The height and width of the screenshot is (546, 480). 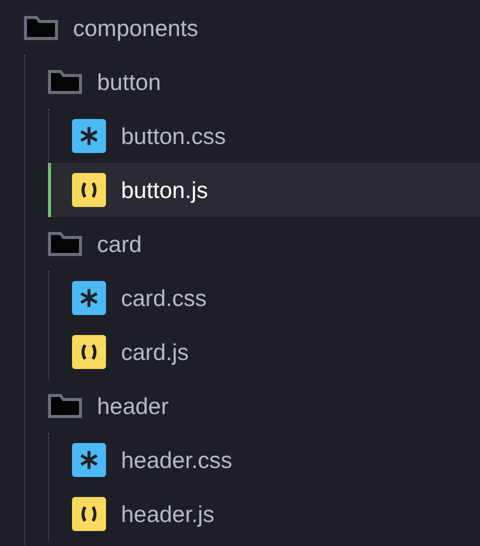 What do you see at coordinates (264, 298) in the screenshot?
I see `tree-row: card.css` at bounding box center [264, 298].